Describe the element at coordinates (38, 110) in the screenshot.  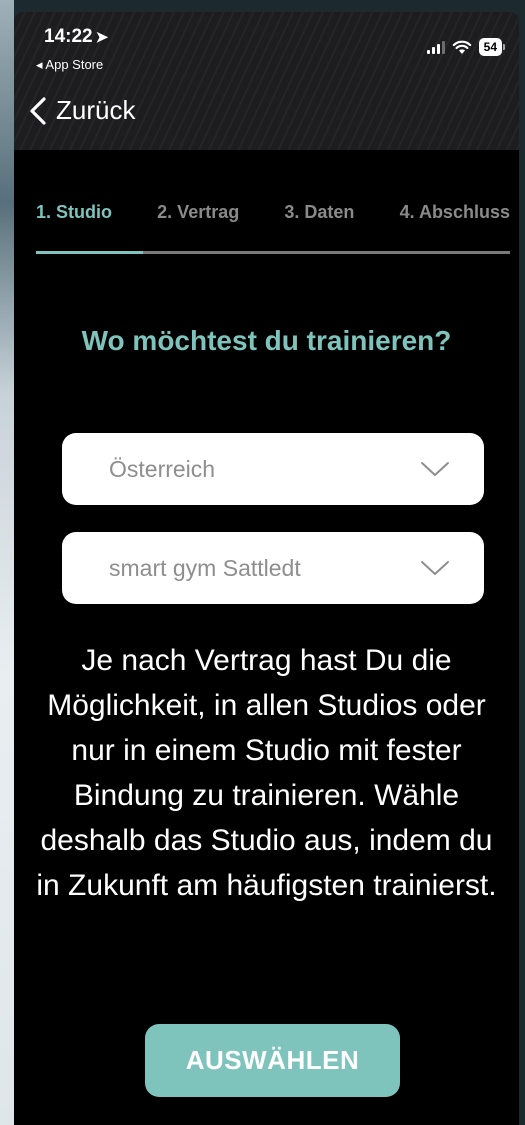
I see `chevron-left-icon` at that location.